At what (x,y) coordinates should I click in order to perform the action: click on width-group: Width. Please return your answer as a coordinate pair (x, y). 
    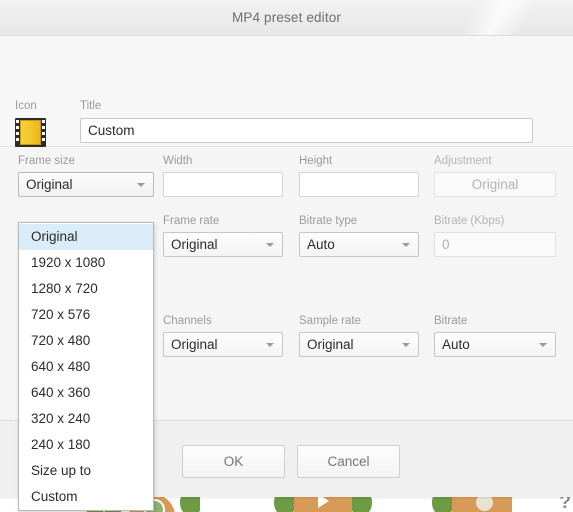
    Looking at the image, I should click on (223, 176).